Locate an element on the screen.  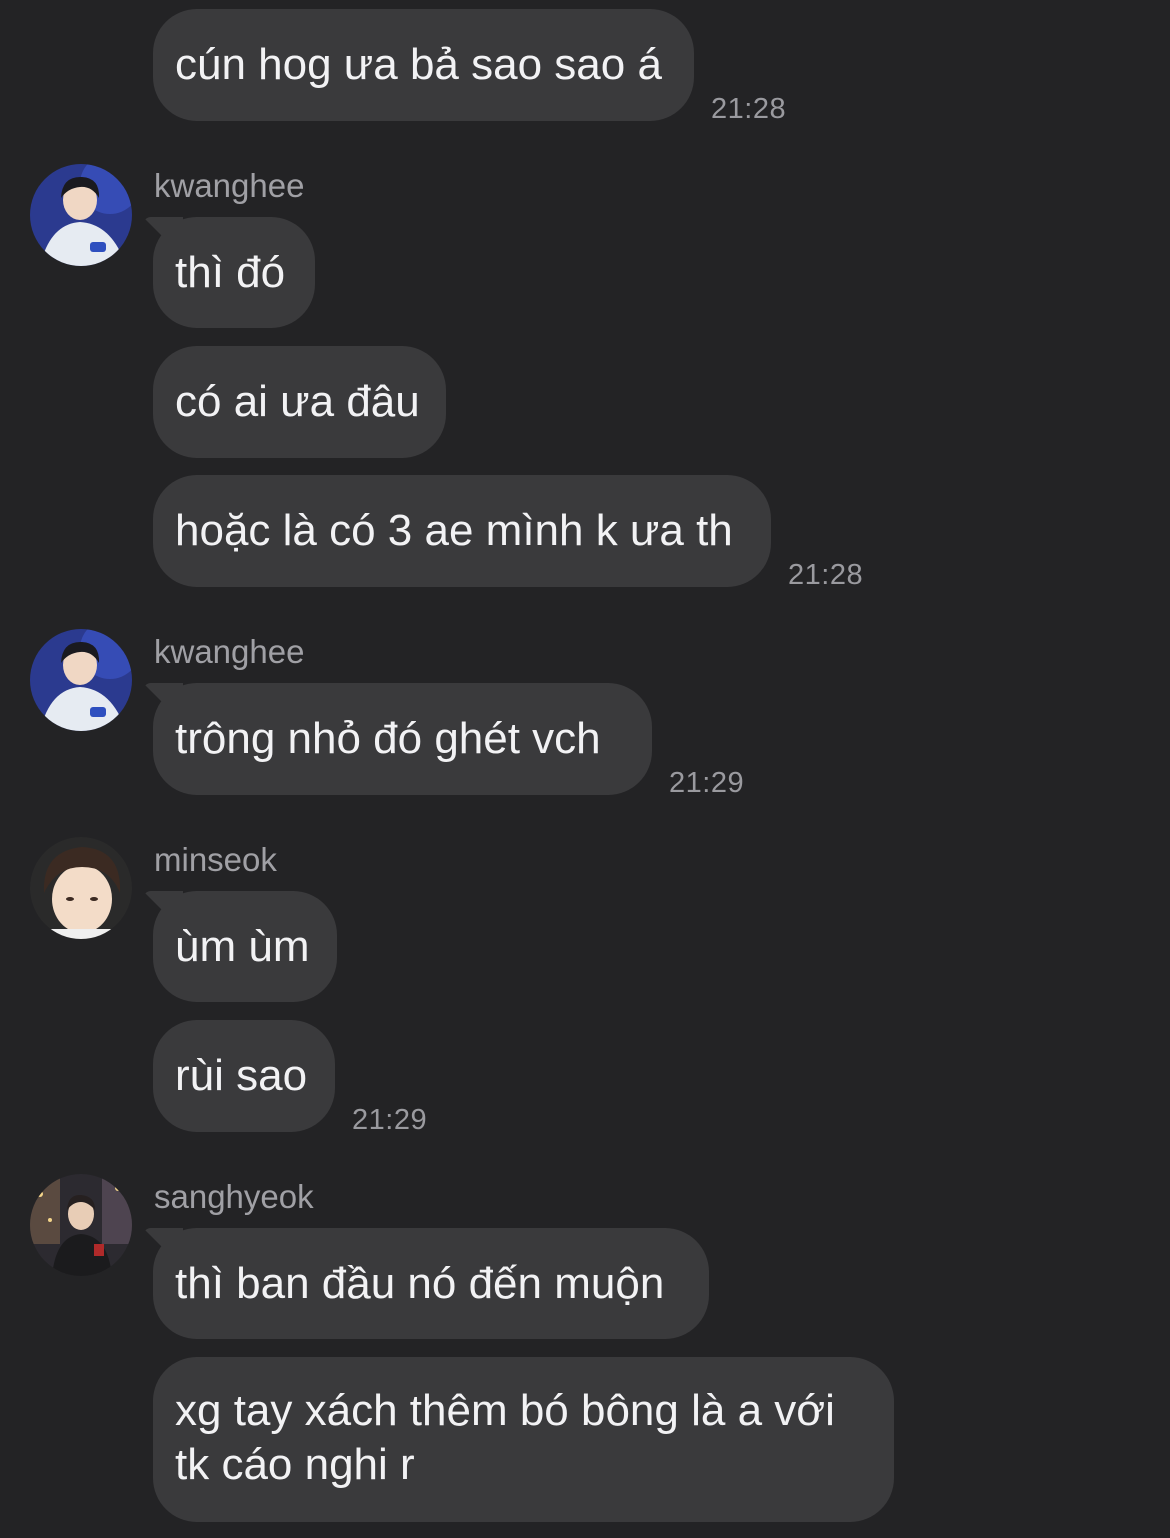
sender-name: sanghyeok is located at coordinates (234, 1196).